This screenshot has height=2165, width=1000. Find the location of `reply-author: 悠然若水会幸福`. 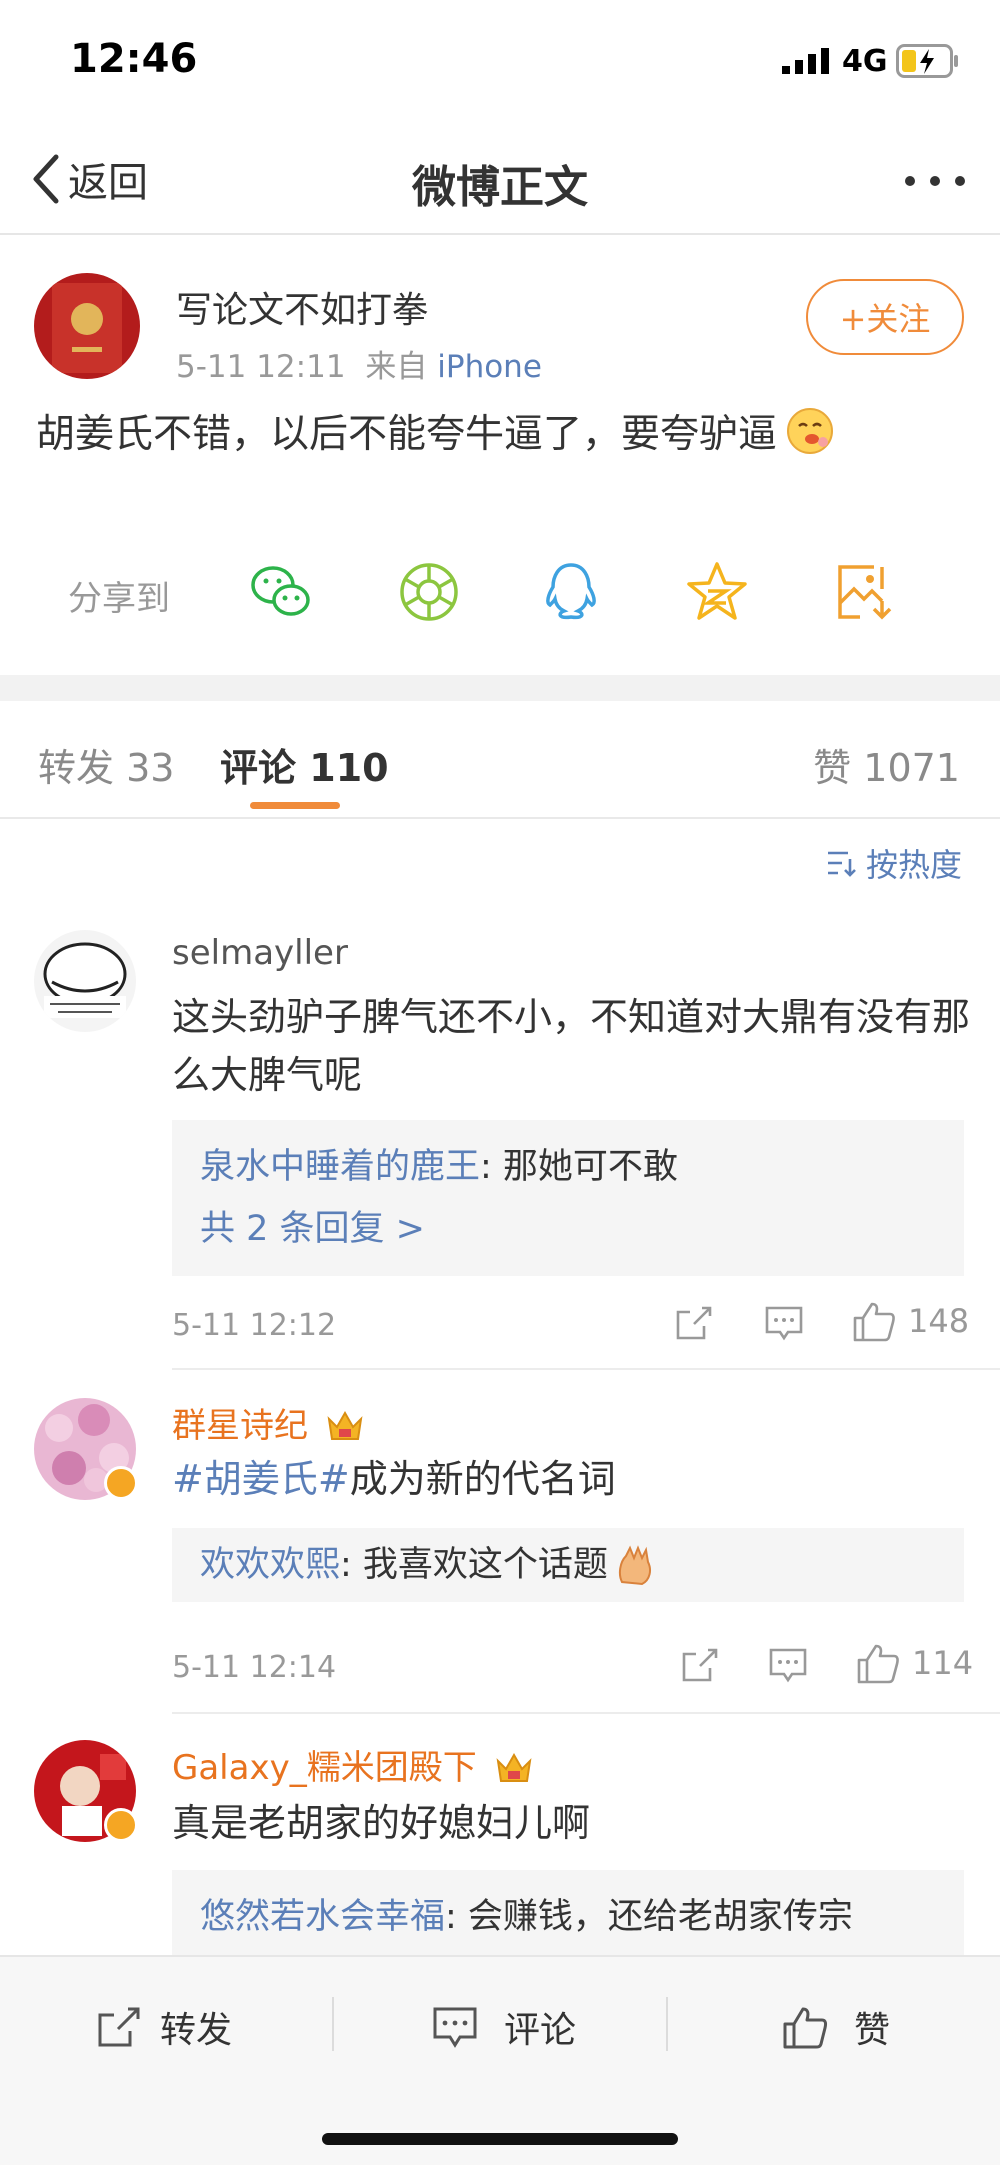

reply-author: 悠然若水会幸福 is located at coordinates (322, 1917).